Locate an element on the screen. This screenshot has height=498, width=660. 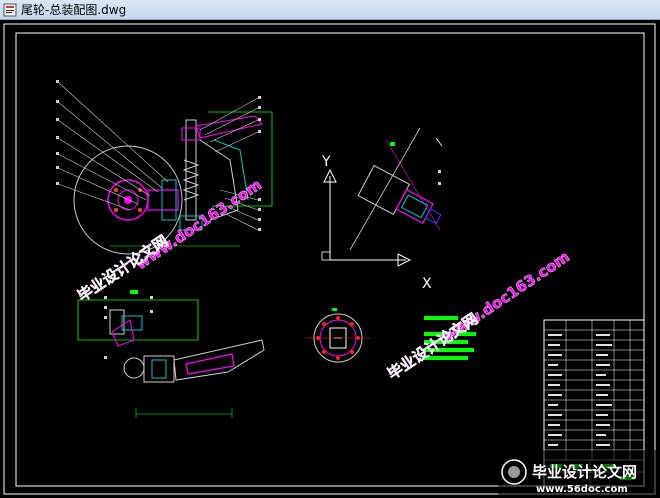
watermark-a: www.doc163.com 毕业设计论文网 is located at coordinates (169, 240).